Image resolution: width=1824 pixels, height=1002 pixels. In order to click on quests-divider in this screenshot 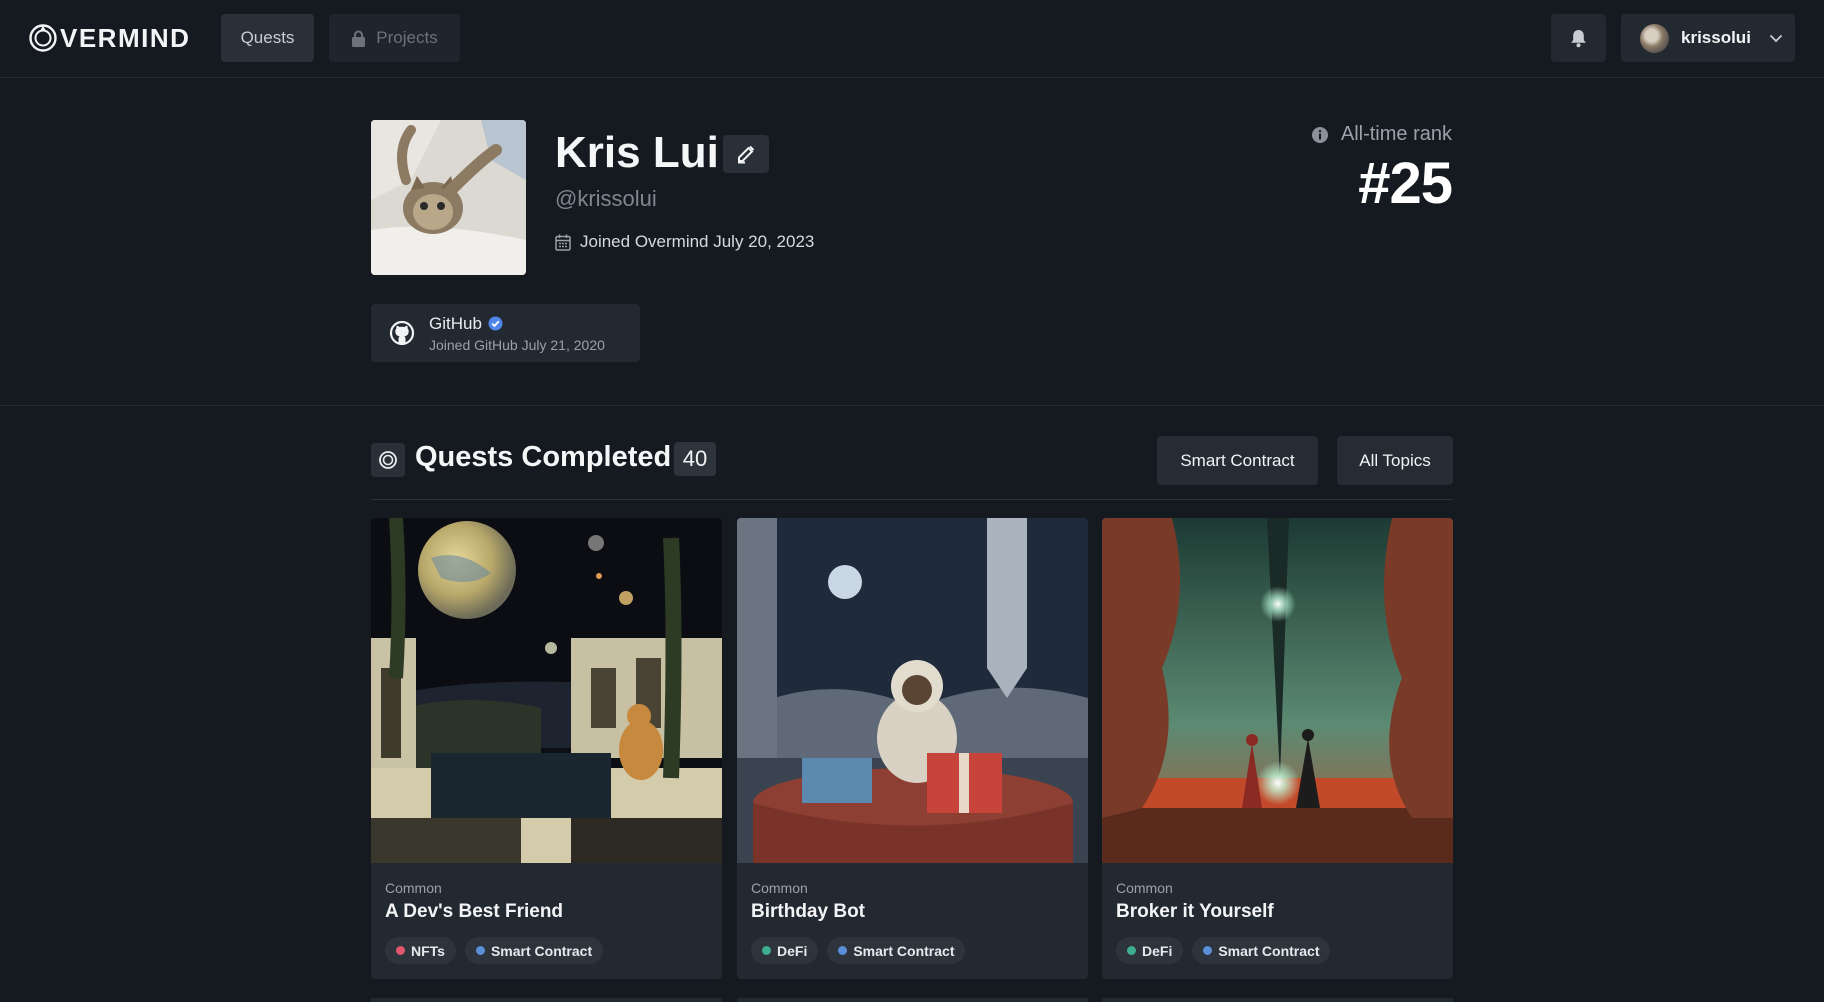, I will do `click(912, 499)`.